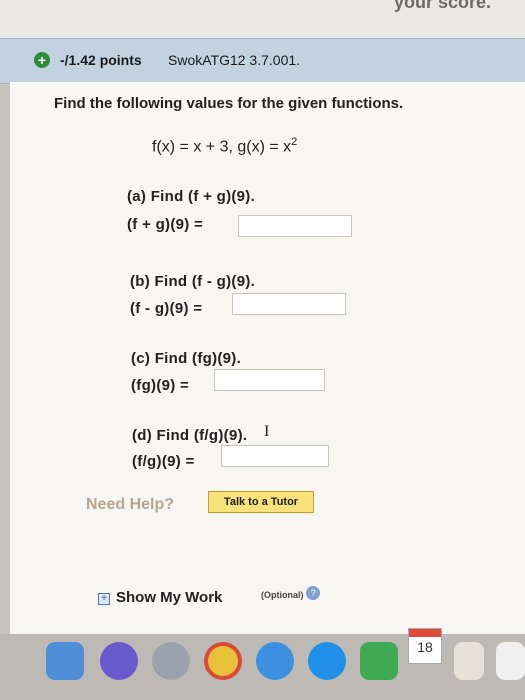  I want to click on calendar-header, so click(425, 633).